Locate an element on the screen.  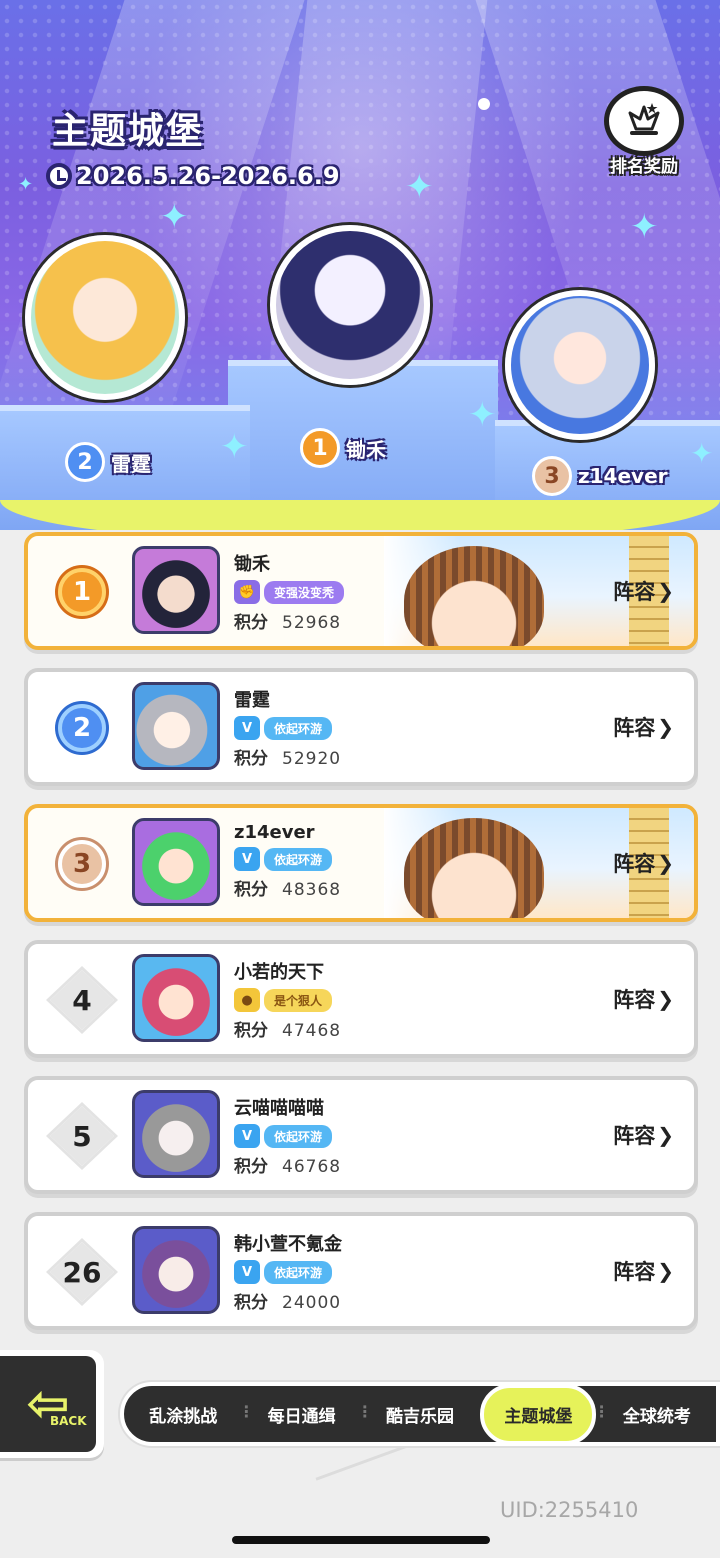
title-text: 是个狠人 is located at coordinates (298, 1000).